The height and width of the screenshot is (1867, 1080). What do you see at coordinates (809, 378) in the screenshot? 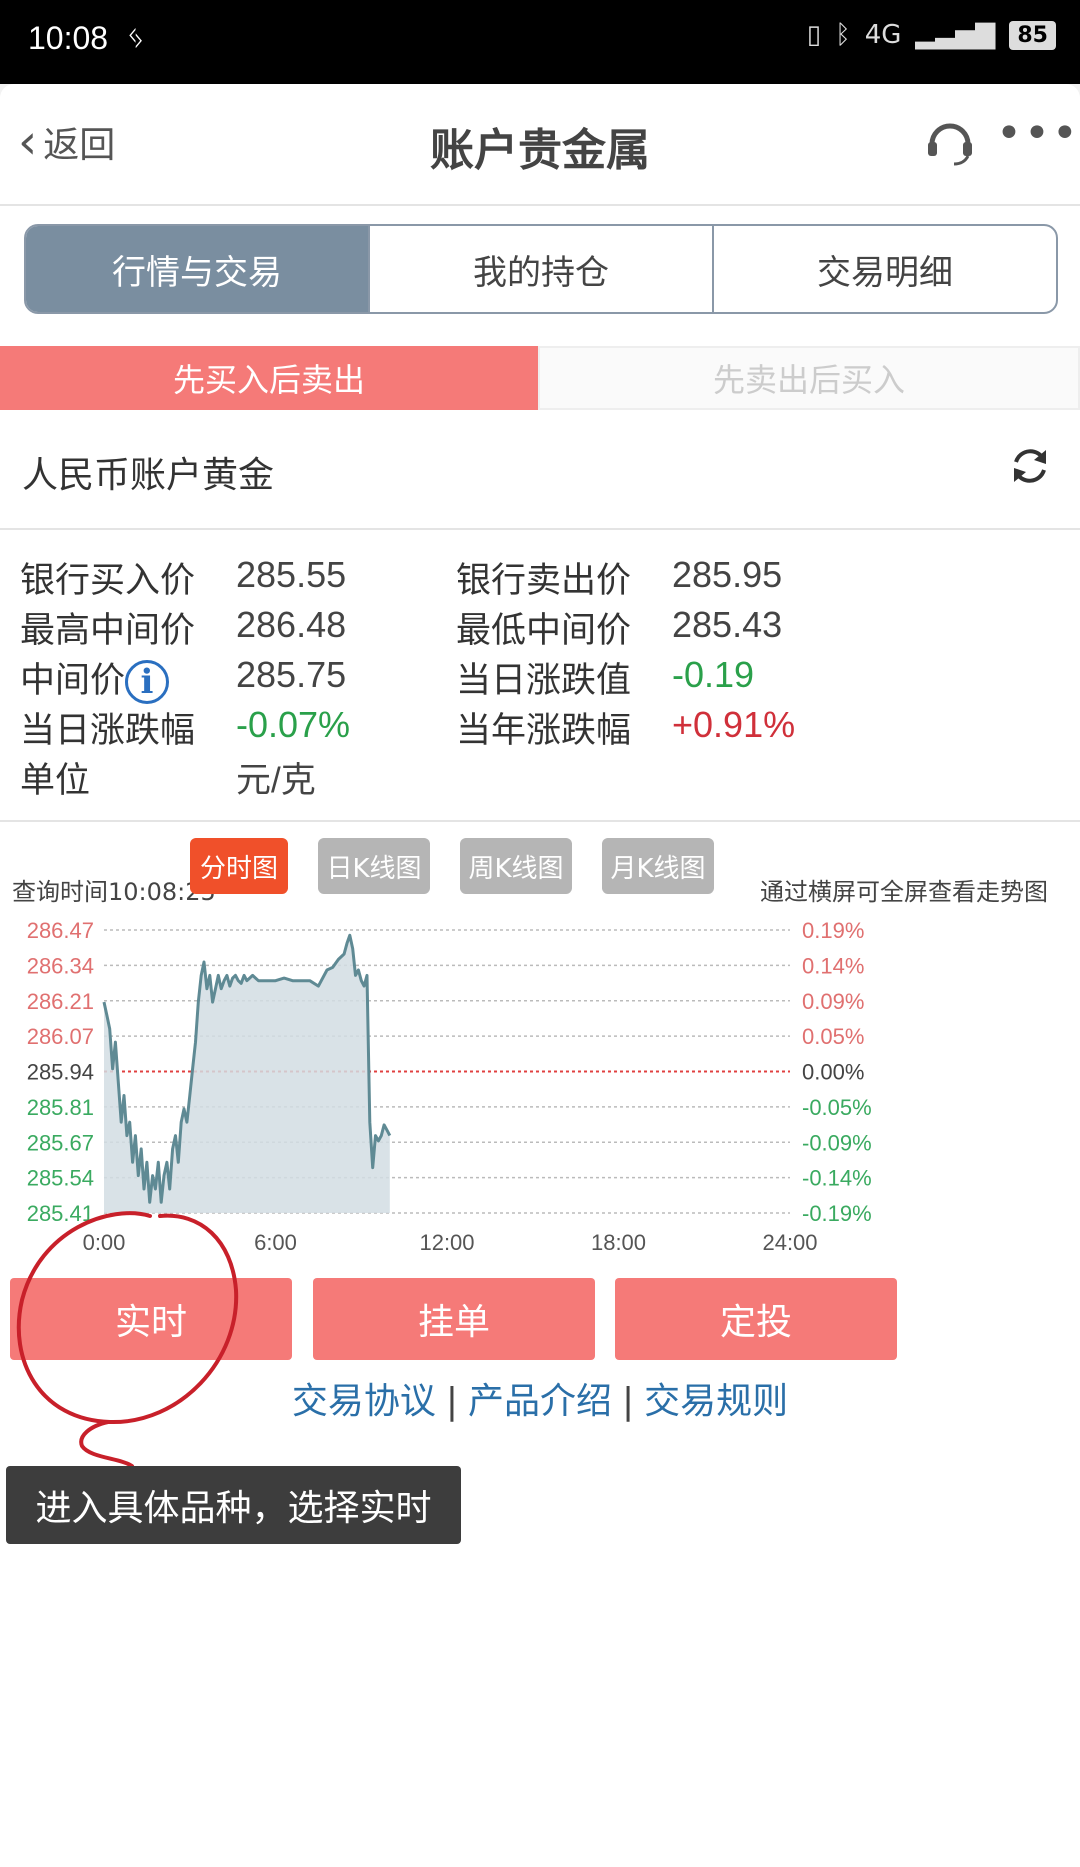
I see `tab-sell-first: 先卖出后买入` at bounding box center [809, 378].